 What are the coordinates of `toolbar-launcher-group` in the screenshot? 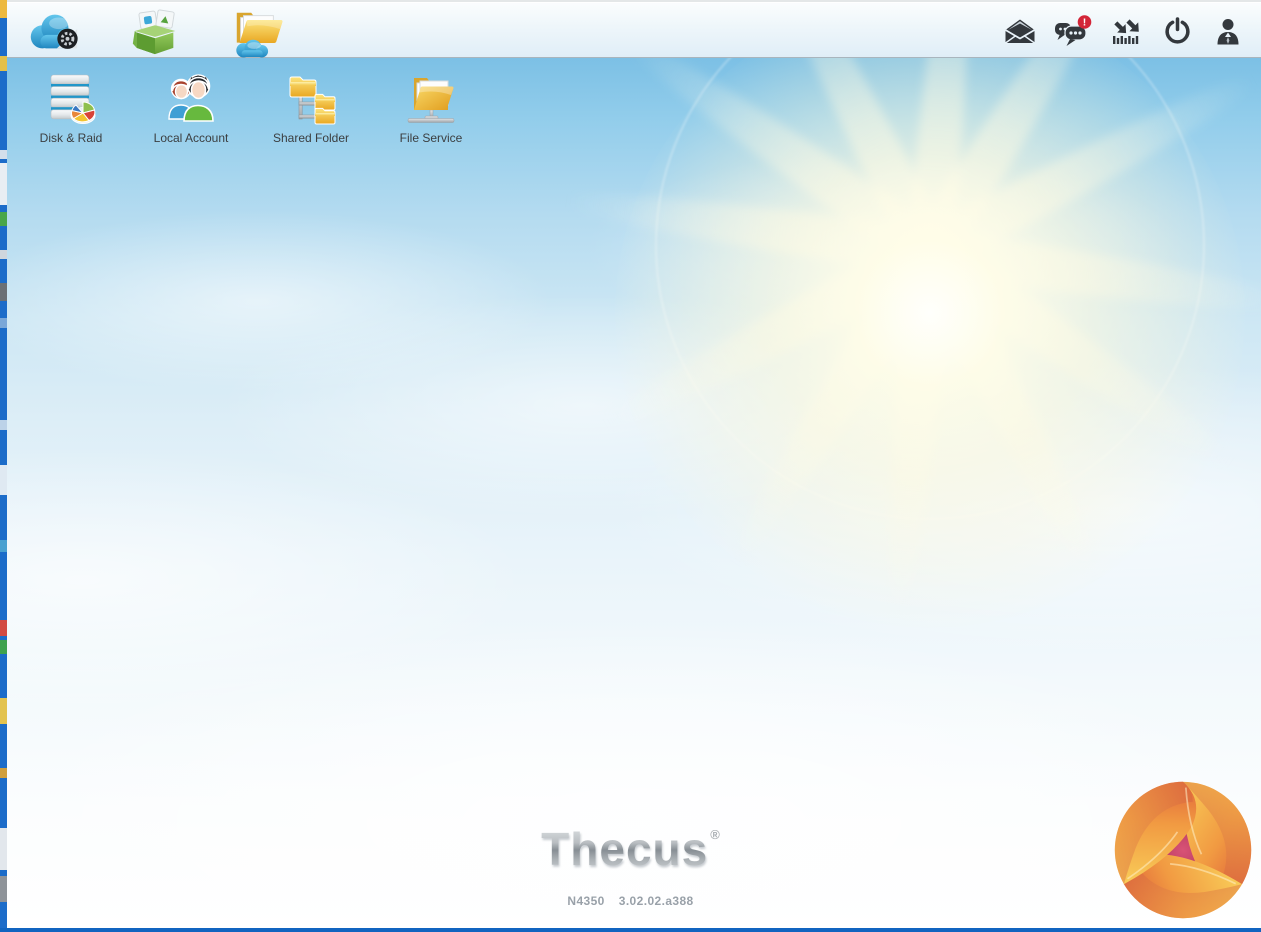 It's located at (155, 32).